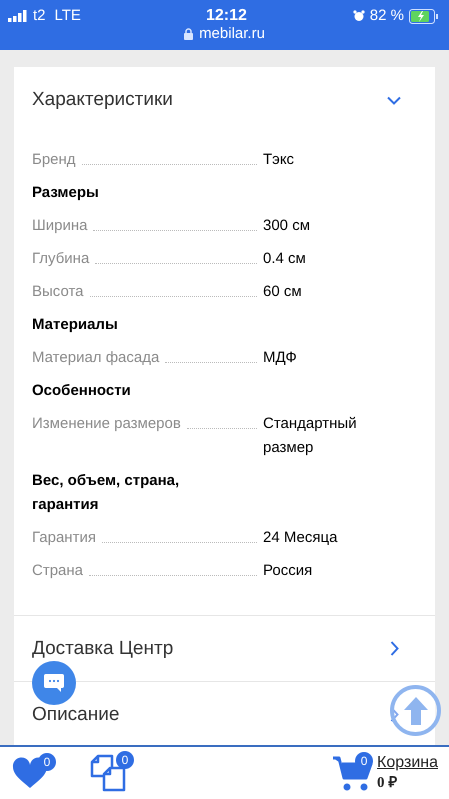  What do you see at coordinates (61, 259) in the screenshot?
I see `spec-label: Глубина` at bounding box center [61, 259].